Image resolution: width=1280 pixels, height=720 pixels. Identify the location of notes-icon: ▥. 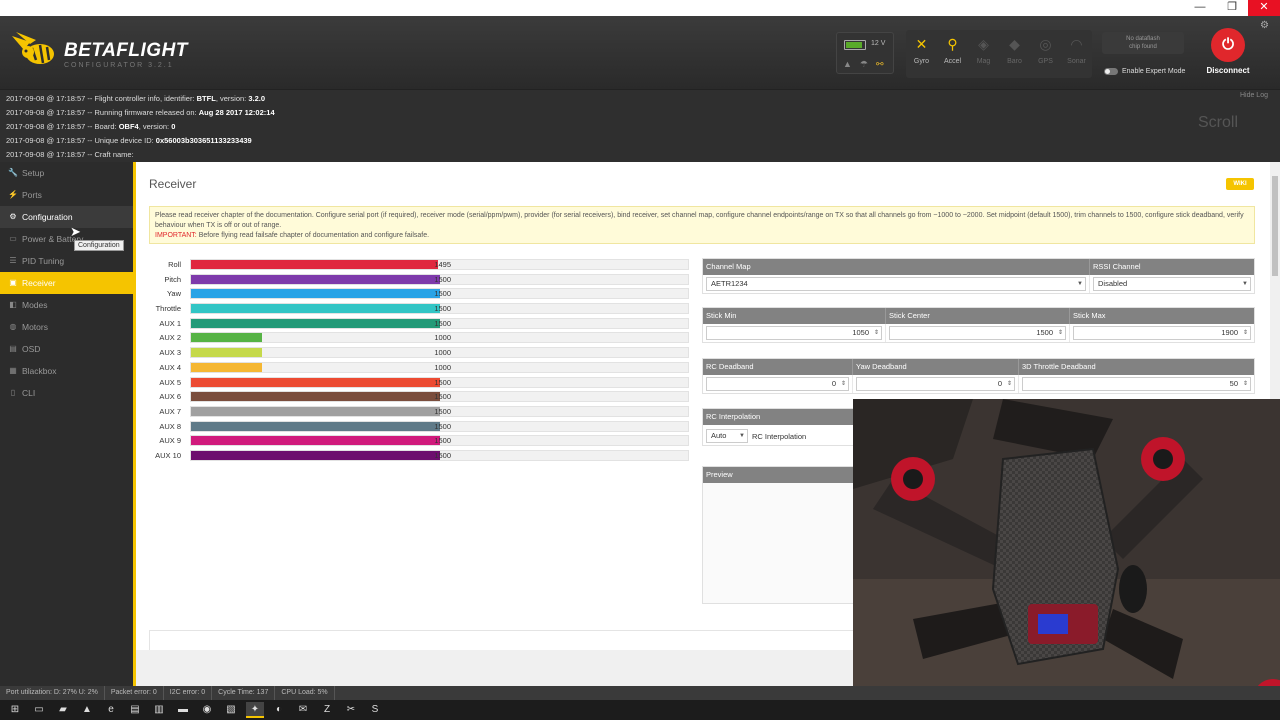
(159, 710).